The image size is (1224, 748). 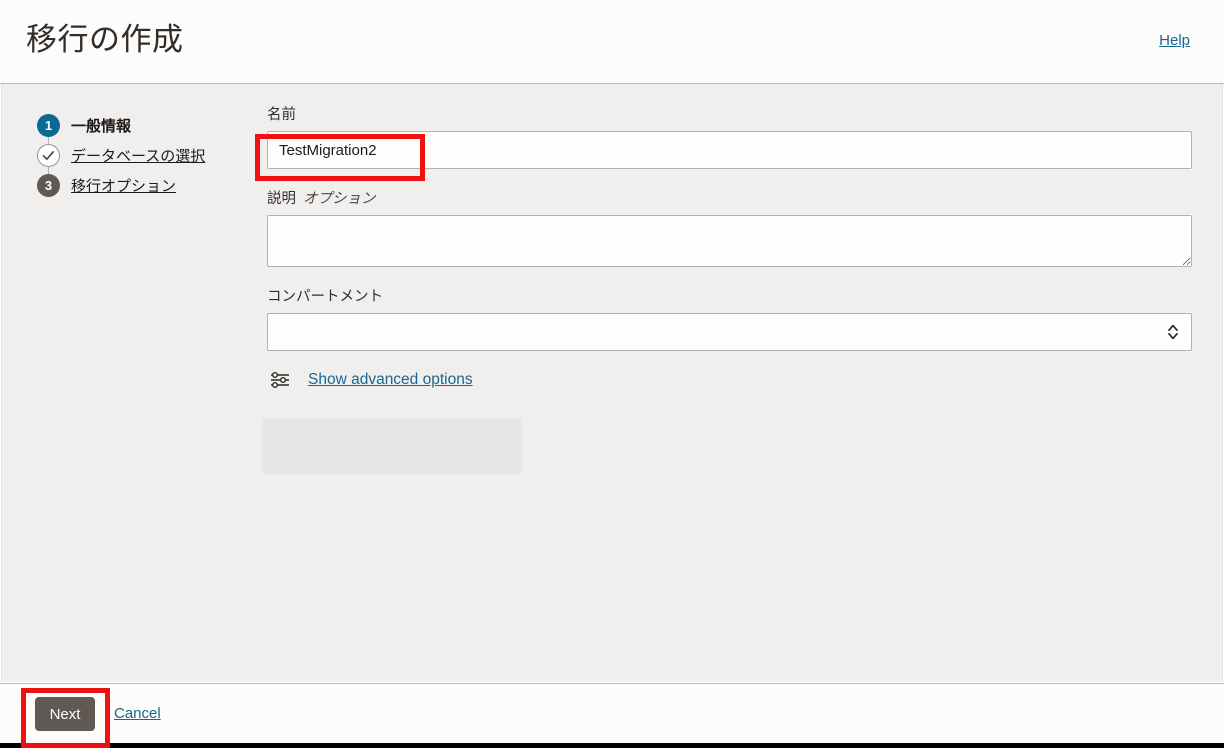 I want to click on description-optional-tag: オプション, so click(x=339, y=199).